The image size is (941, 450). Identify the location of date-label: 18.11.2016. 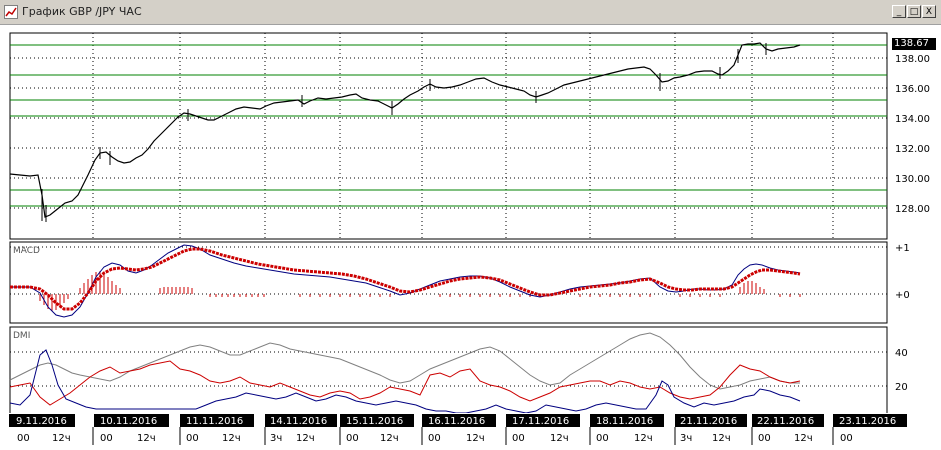
(624, 421).